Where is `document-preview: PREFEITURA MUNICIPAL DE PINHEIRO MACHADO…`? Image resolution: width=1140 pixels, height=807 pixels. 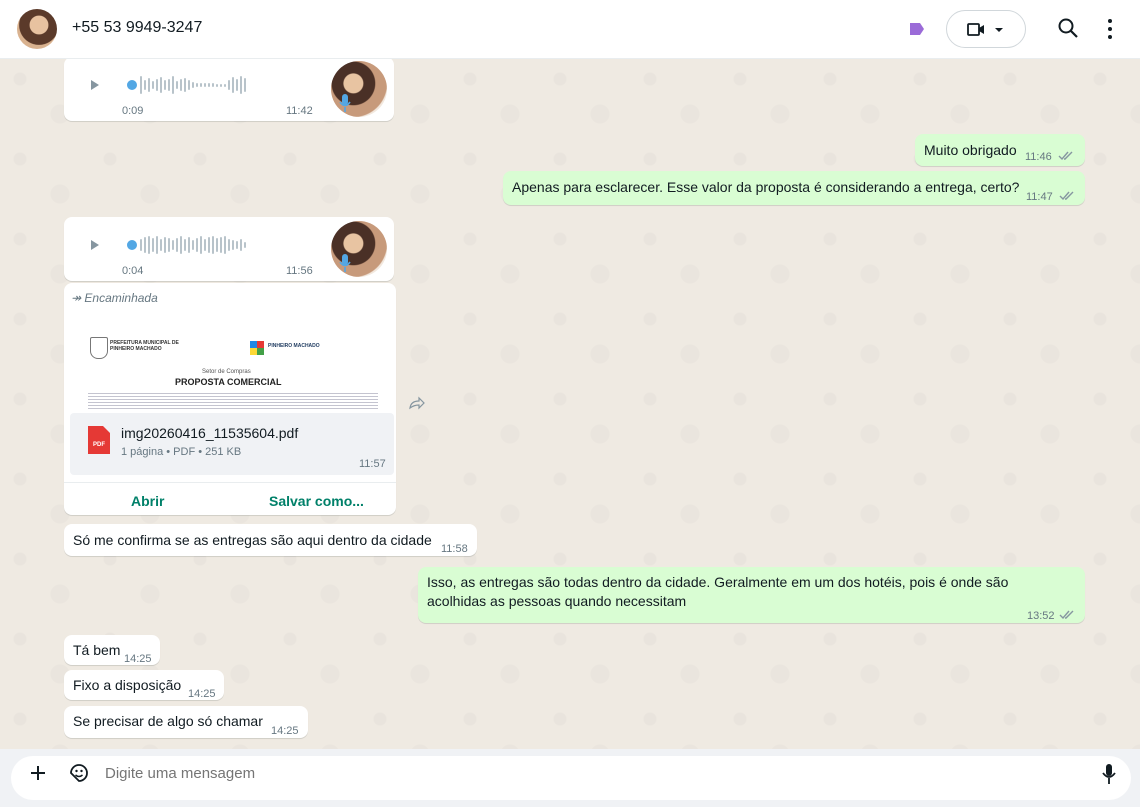
document-preview: PREFEITURA MUNICIPAL DE PINHEIRO MACHADO… is located at coordinates (228, 360).